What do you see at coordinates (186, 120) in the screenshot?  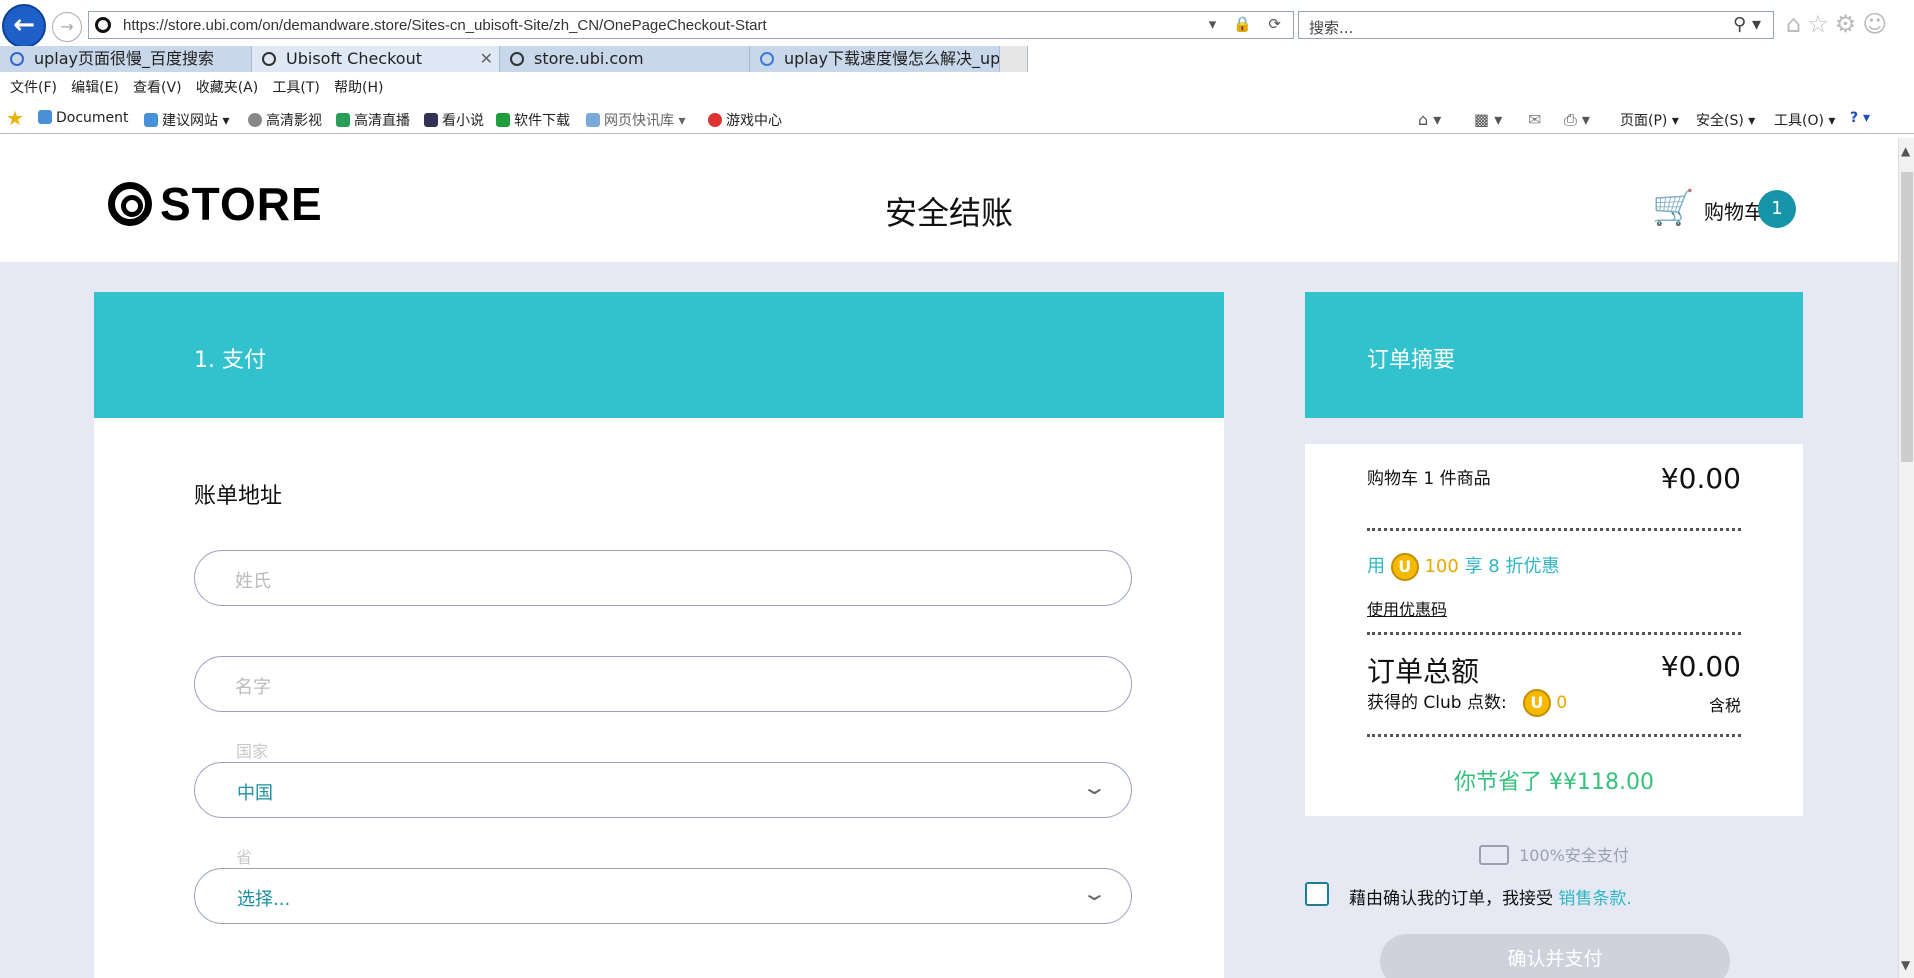 I see `fav-suggested: 建议网站 ▾` at bounding box center [186, 120].